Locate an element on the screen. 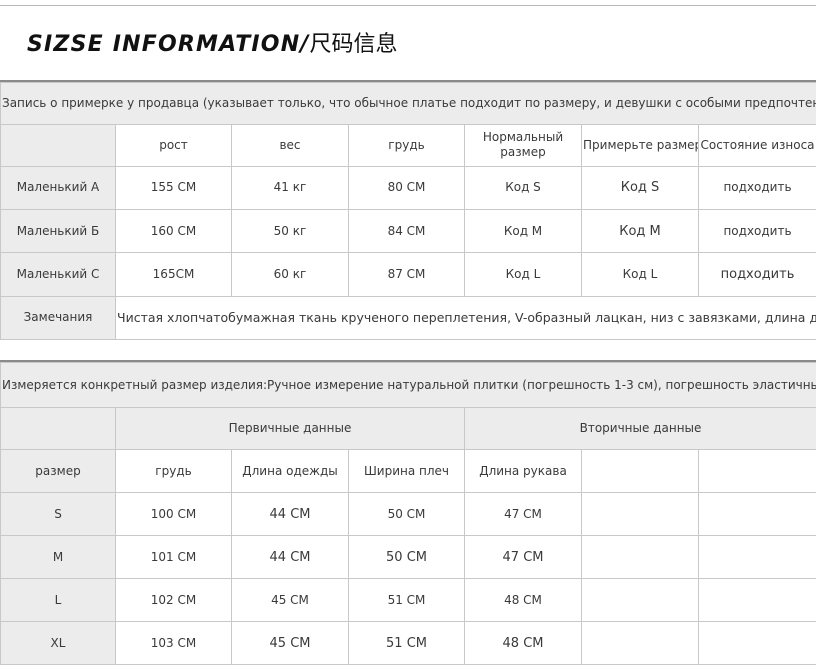 The width and height of the screenshot is (816, 665). table-row: L 102 CM 45 CM 51 CM 48 CM is located at coordinates (408, 600).